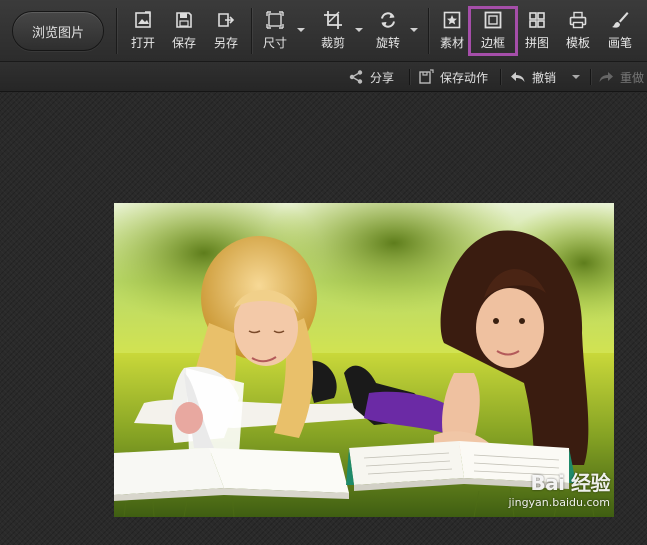 The height and width of the screenshot is (545, 647). I want to click on border-button: 边框, so click(493, 31).